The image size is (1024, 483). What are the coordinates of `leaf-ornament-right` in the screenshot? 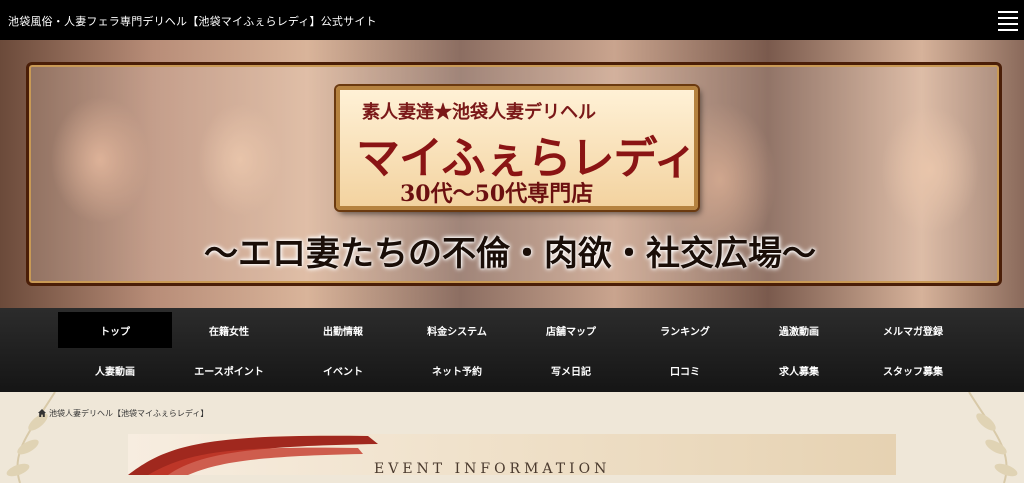 It's located at (993, 437).